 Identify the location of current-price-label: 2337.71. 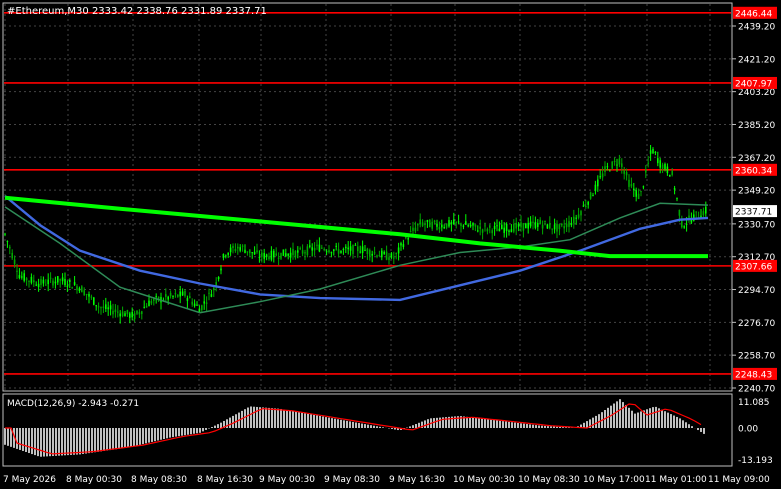
(753, 213).